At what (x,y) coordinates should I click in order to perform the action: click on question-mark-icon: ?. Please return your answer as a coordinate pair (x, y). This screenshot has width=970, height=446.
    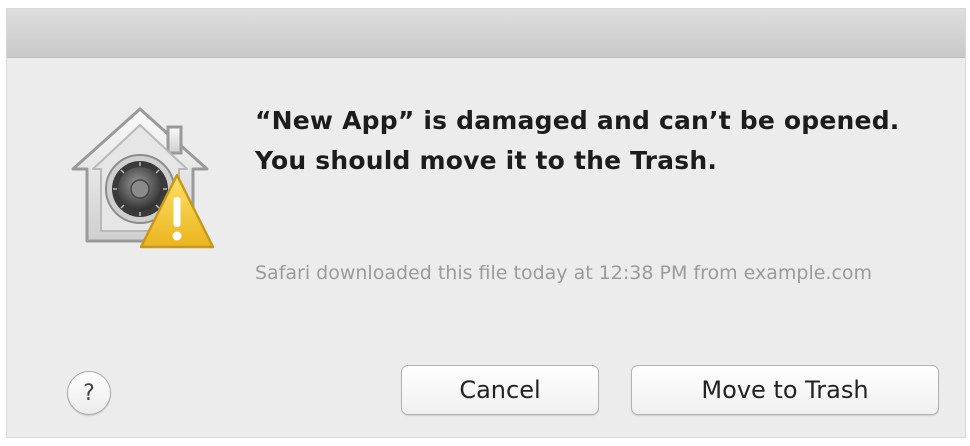
    Looking at the image, I should click on (89, 393).